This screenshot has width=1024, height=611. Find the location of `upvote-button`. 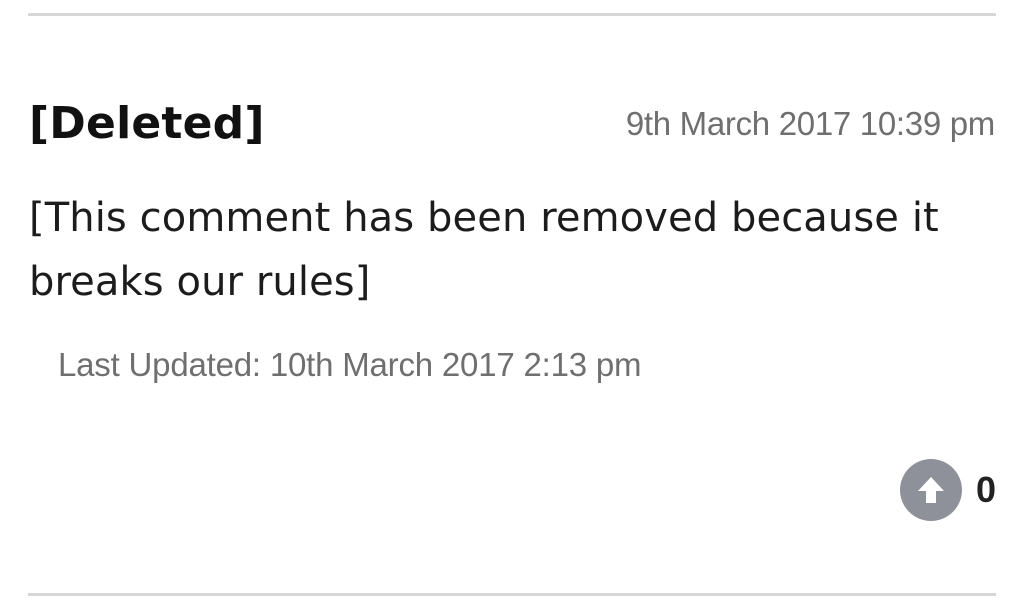

upvote-button is located at coordinates (930, 490).